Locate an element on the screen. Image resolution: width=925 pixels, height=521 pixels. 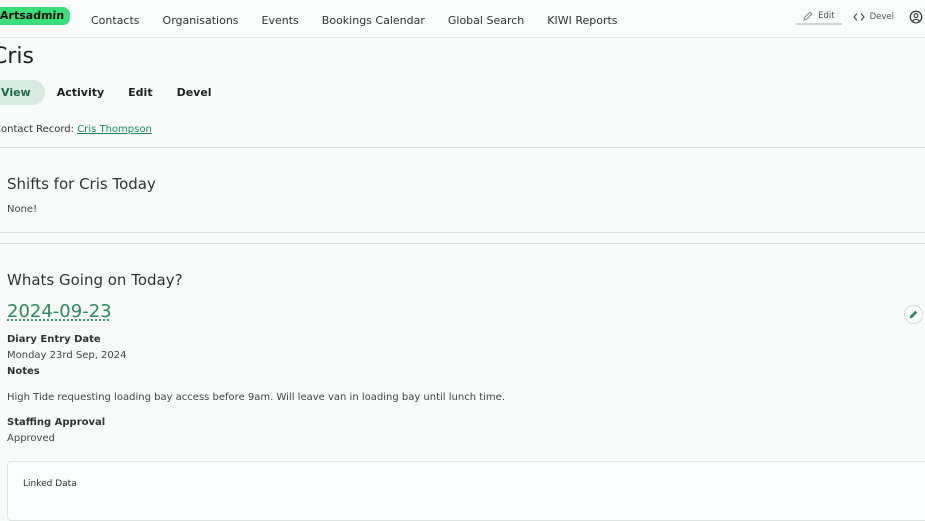
tab-edit: Edit is located at coordinates (140, 92).